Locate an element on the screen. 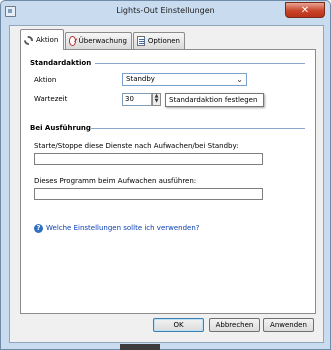 This screenshot has height=350, width=331. section-title-ausfuehrung: Bei Ausführung is located at coordinates (60, 128).